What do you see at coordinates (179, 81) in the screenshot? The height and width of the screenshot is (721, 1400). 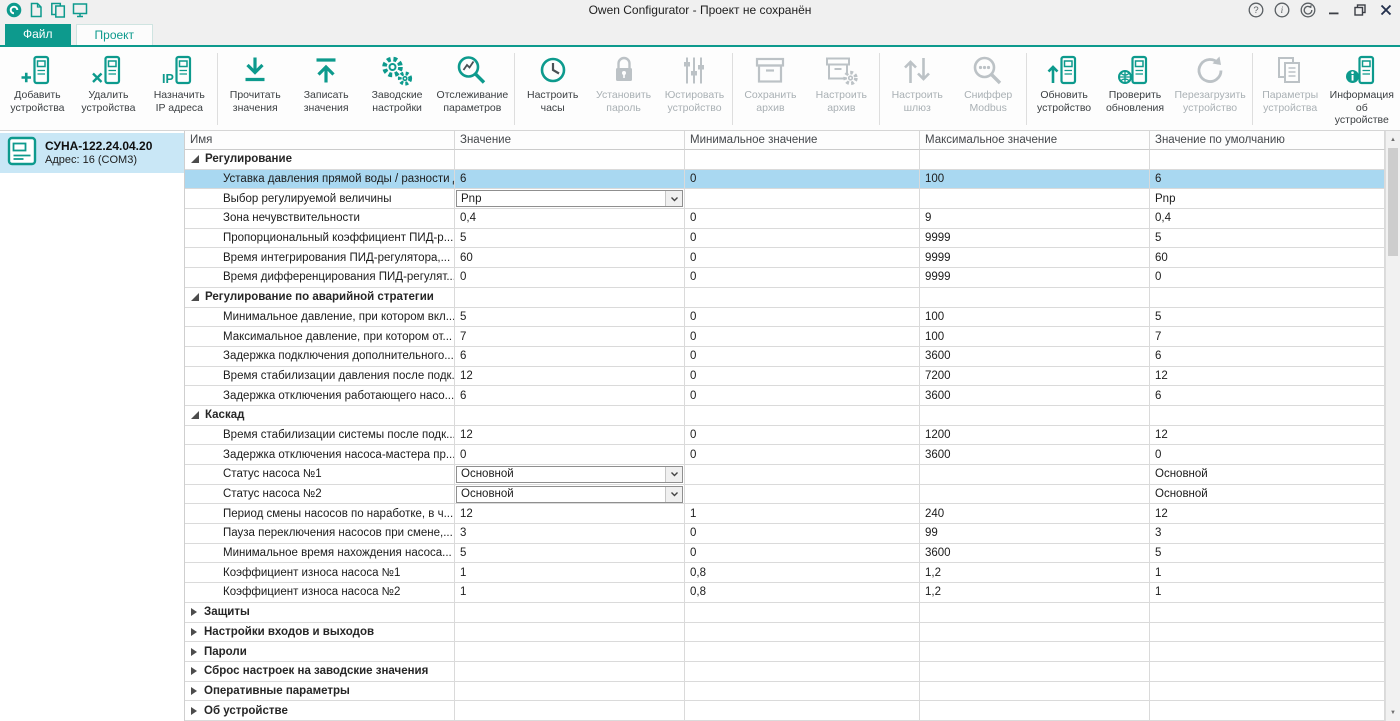 I see `assign-ip-button: IP Назначить IP адреса` at bounding box center [179, 81].